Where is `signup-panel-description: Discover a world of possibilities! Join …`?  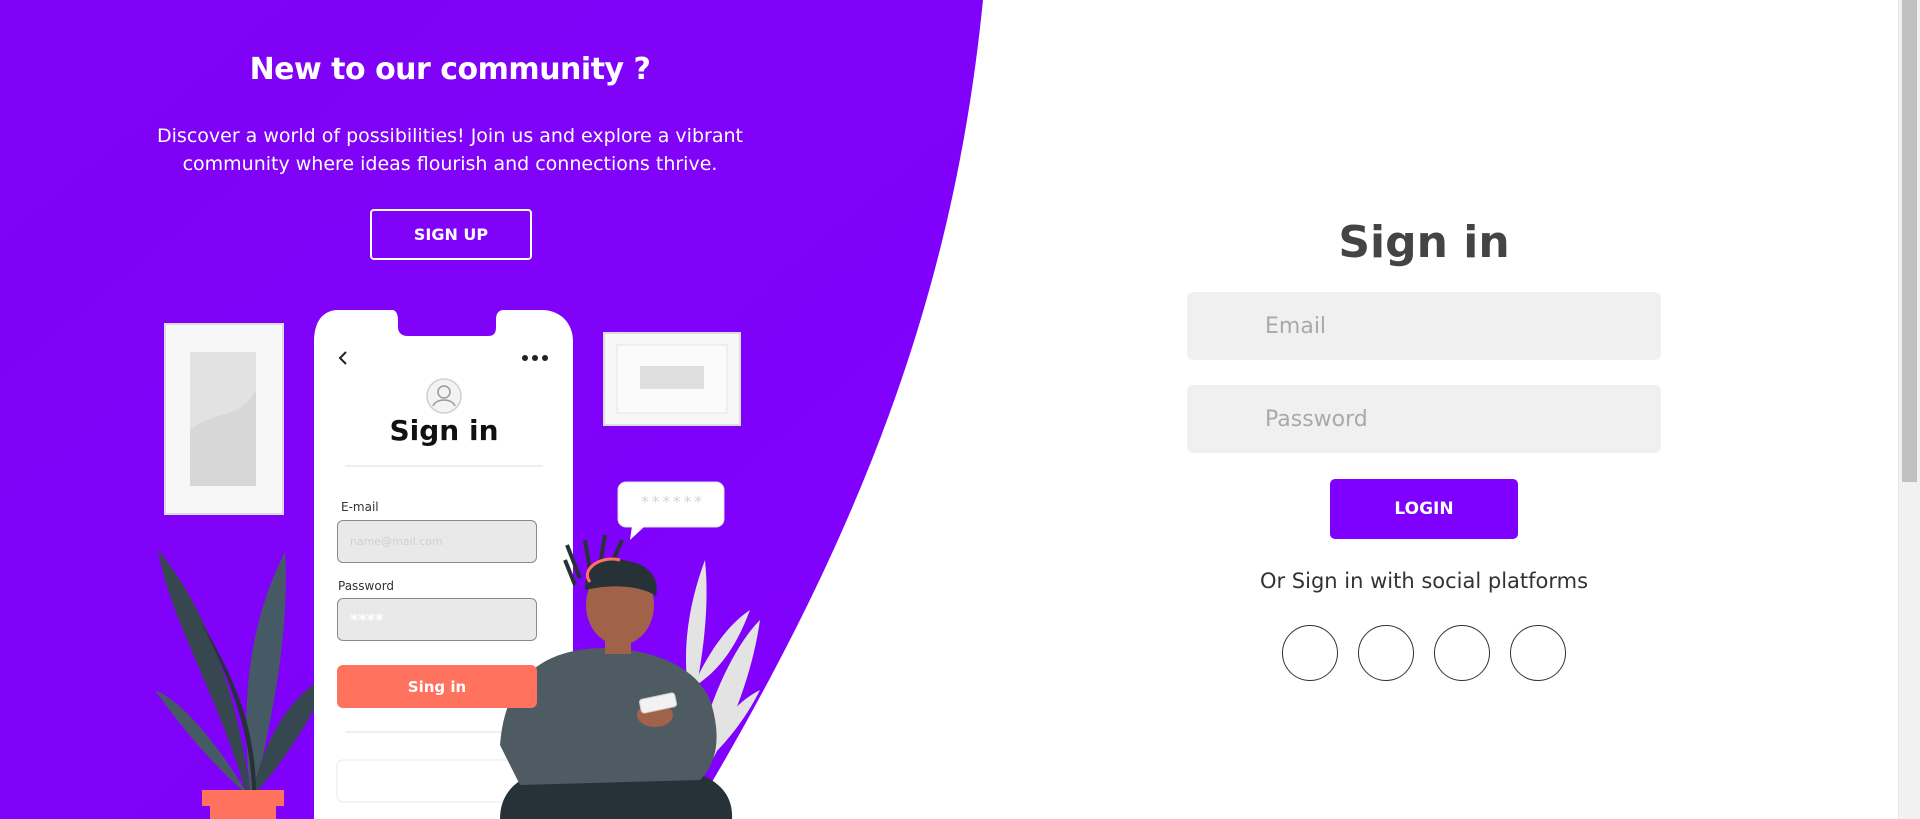
signup-panel-description: Discover a world of possibilities! Join … is located at coordinates (450, 150).